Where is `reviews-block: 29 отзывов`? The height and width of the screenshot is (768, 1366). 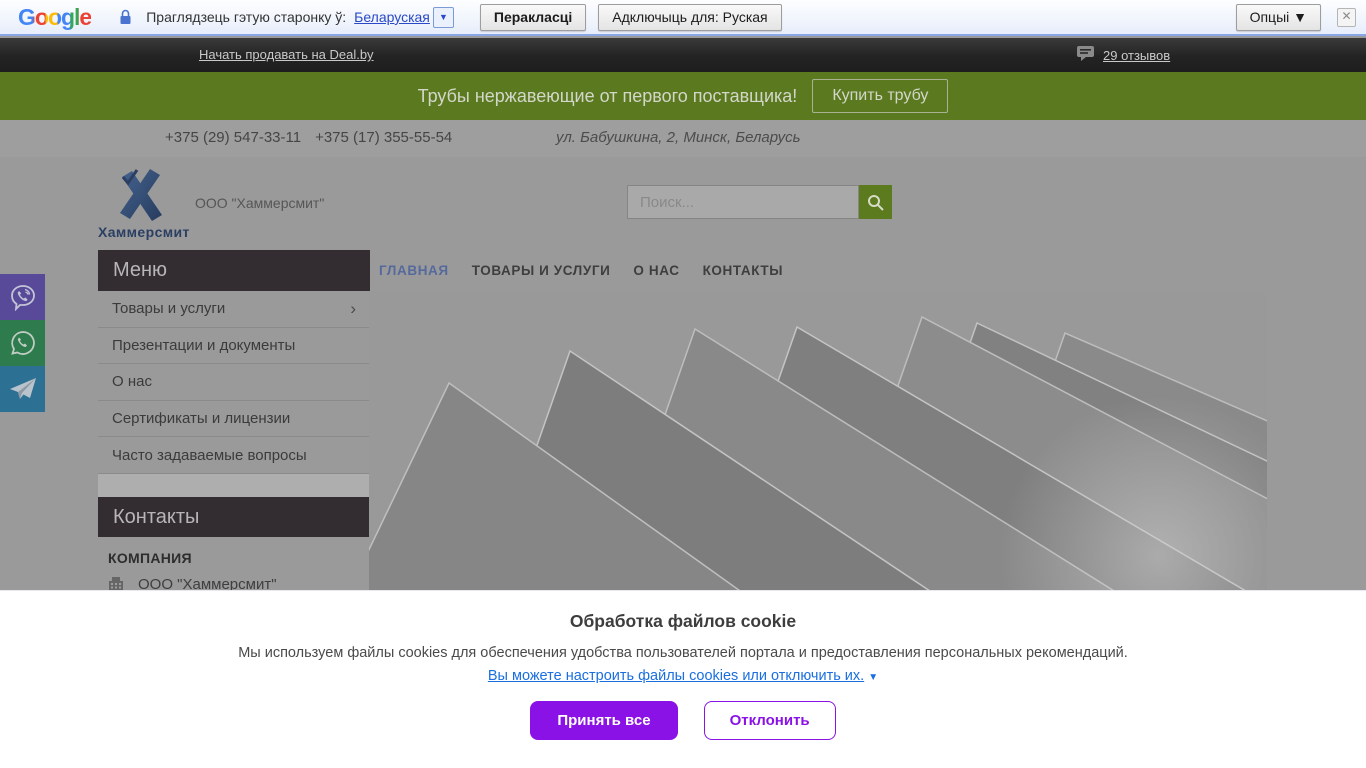 reviews-block: 29 отзывов is located at coordinates (1123, 55).